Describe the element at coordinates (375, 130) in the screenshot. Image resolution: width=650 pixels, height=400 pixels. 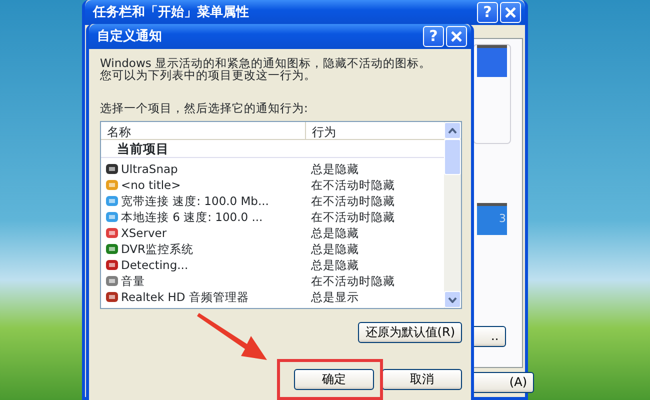
I see `column-header: 行为` at that location.